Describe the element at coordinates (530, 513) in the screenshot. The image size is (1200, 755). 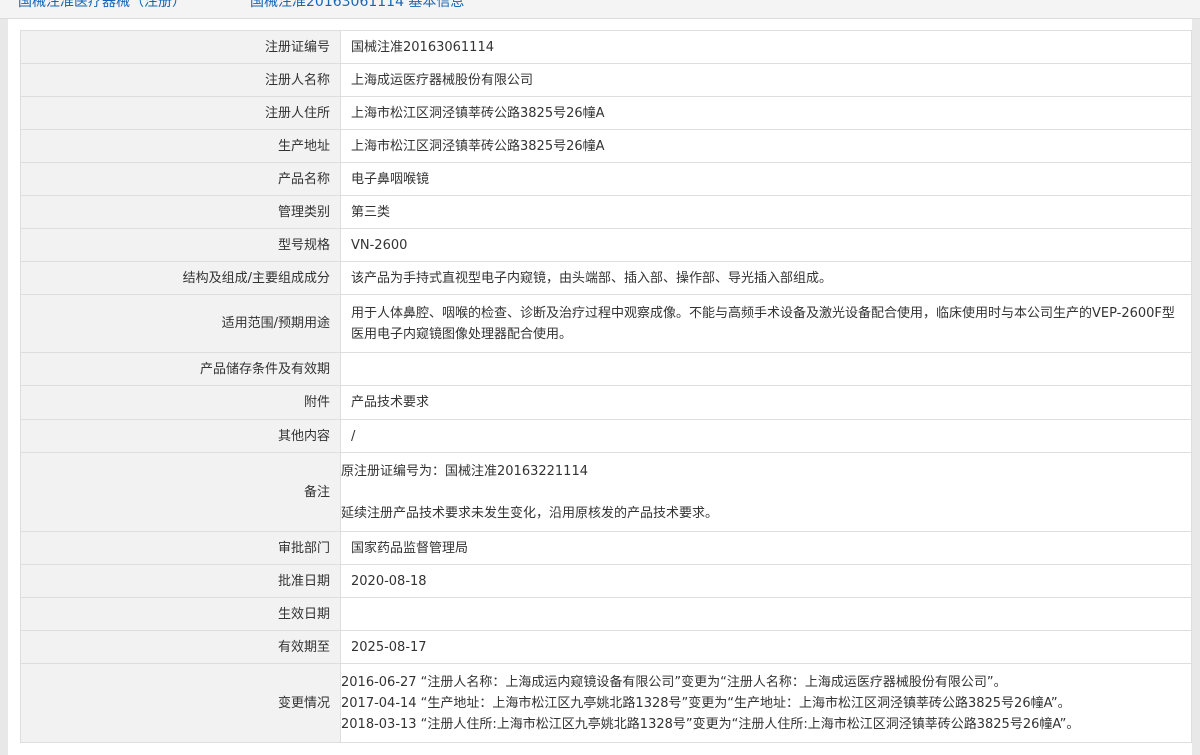
I see `remark-line: 延续注册产品技术要求未发生变化，沿用原核发的产品技术要求。` at that location.